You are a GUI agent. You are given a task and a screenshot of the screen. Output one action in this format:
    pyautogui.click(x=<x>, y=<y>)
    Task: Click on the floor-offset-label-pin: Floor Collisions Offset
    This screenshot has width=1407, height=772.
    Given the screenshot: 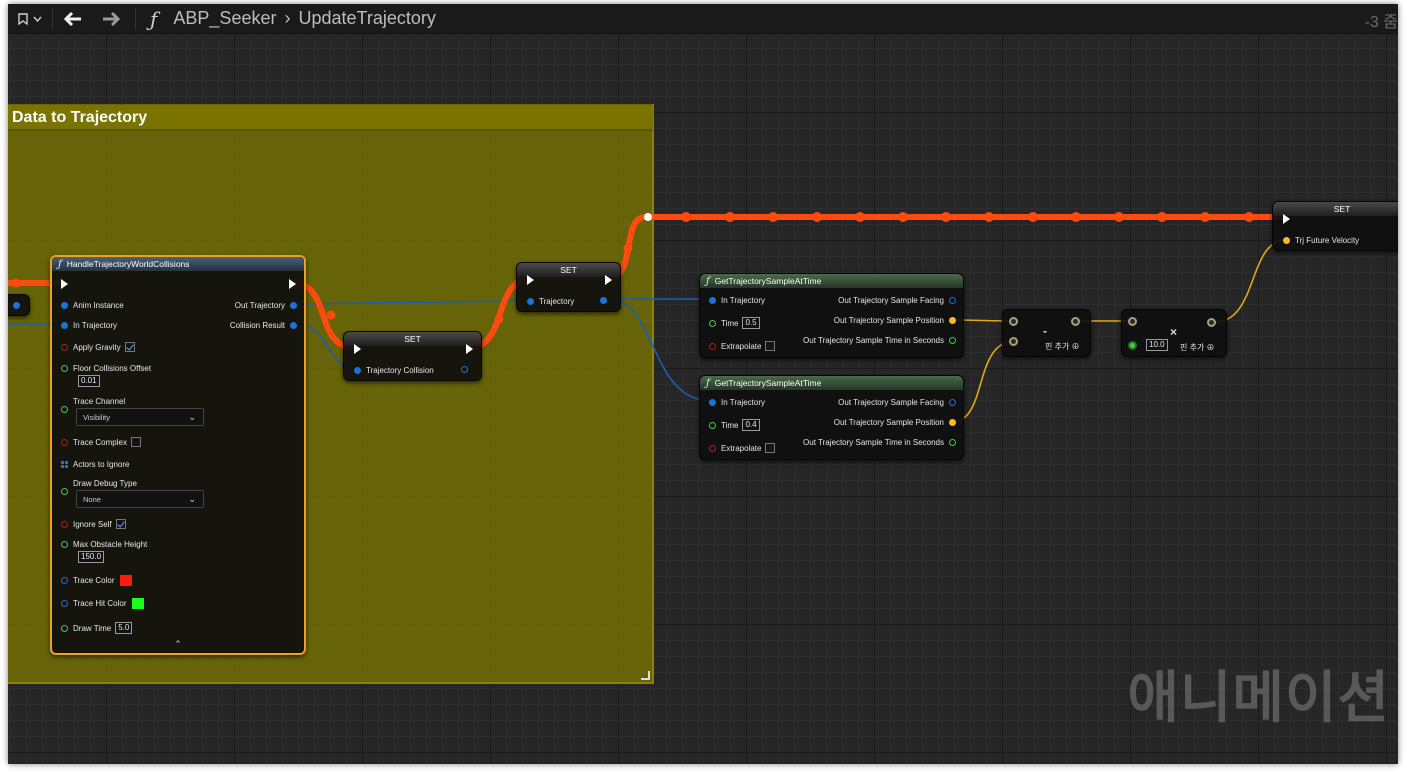 What is the action you would take?
    pyautogui.click(x=106, y=368)
    